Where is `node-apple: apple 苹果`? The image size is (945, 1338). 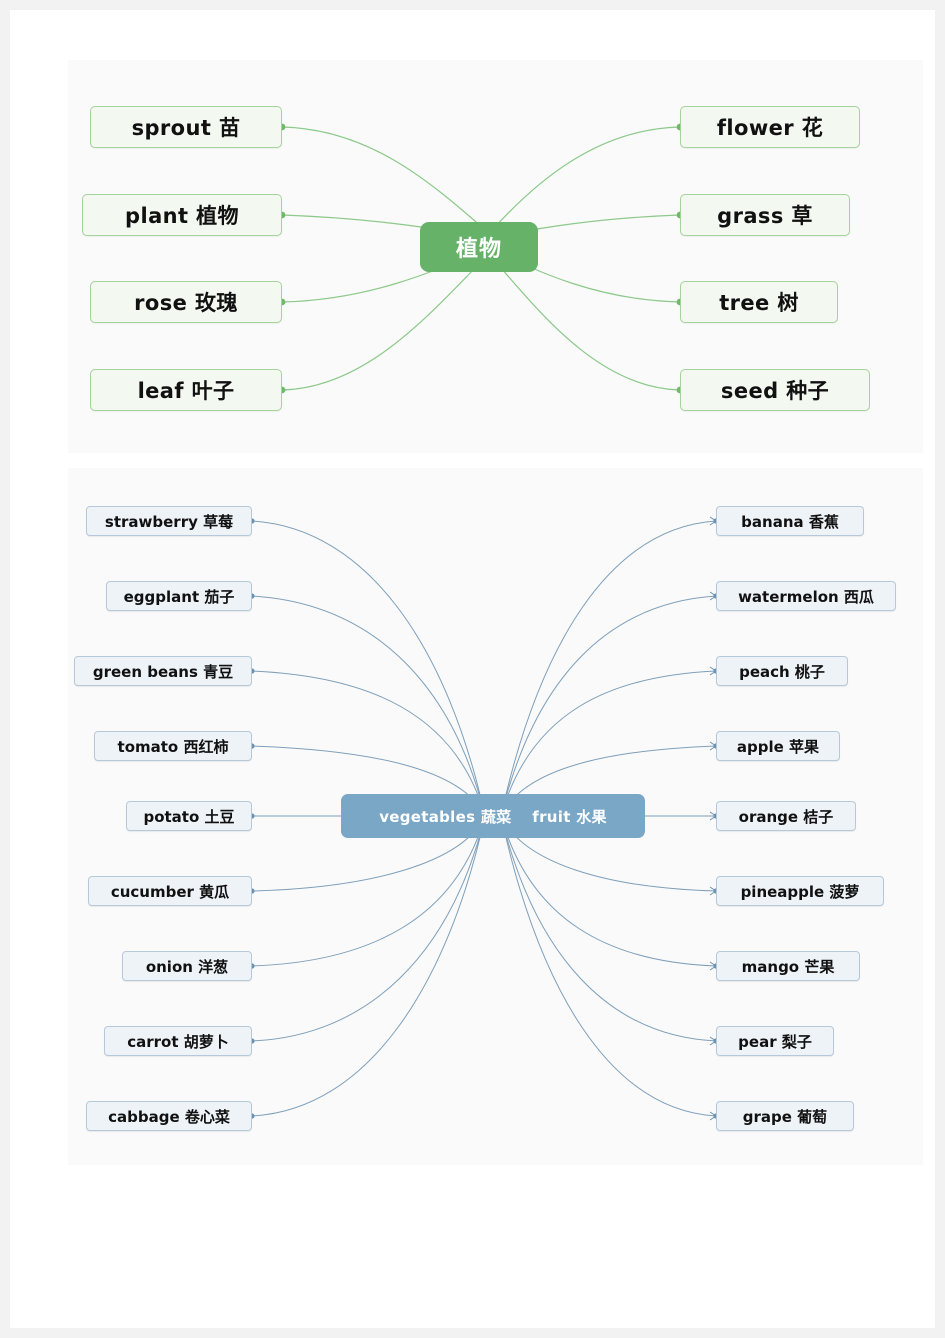 node-apple: apple 苹果 is located at coordinates (778, 746).